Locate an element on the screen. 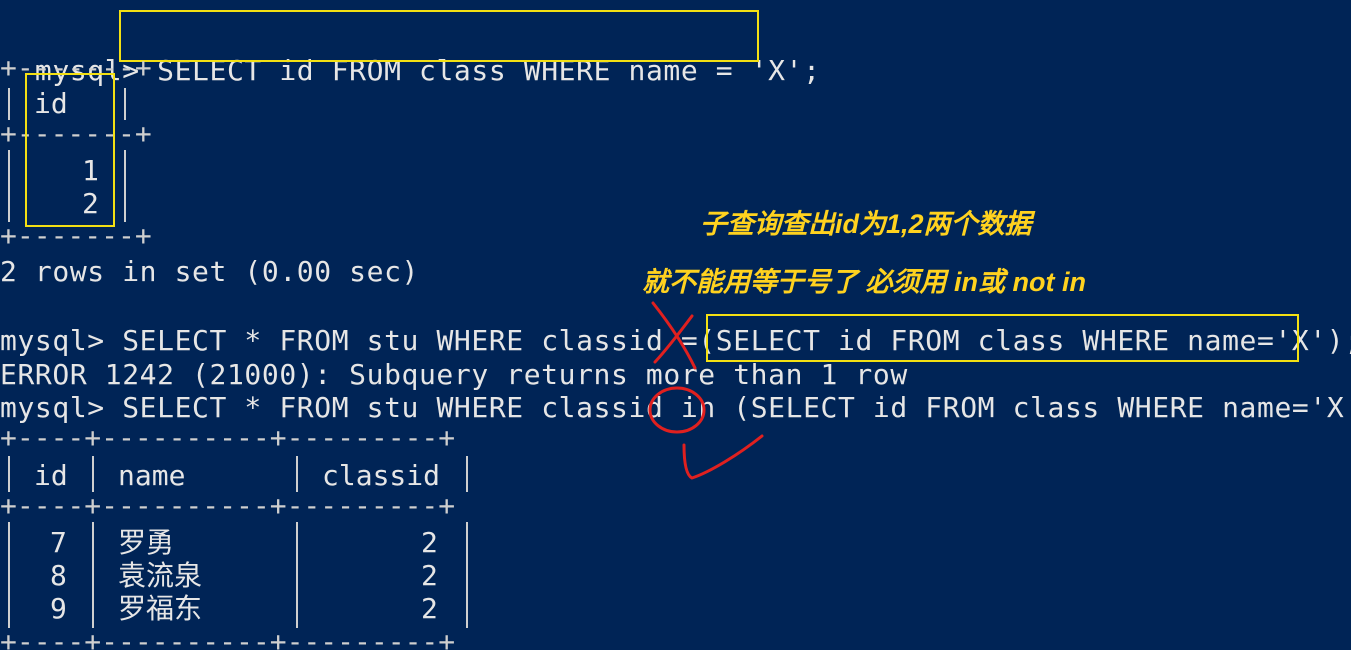  annotation-ink-layer is located at coordinates (706, 390).